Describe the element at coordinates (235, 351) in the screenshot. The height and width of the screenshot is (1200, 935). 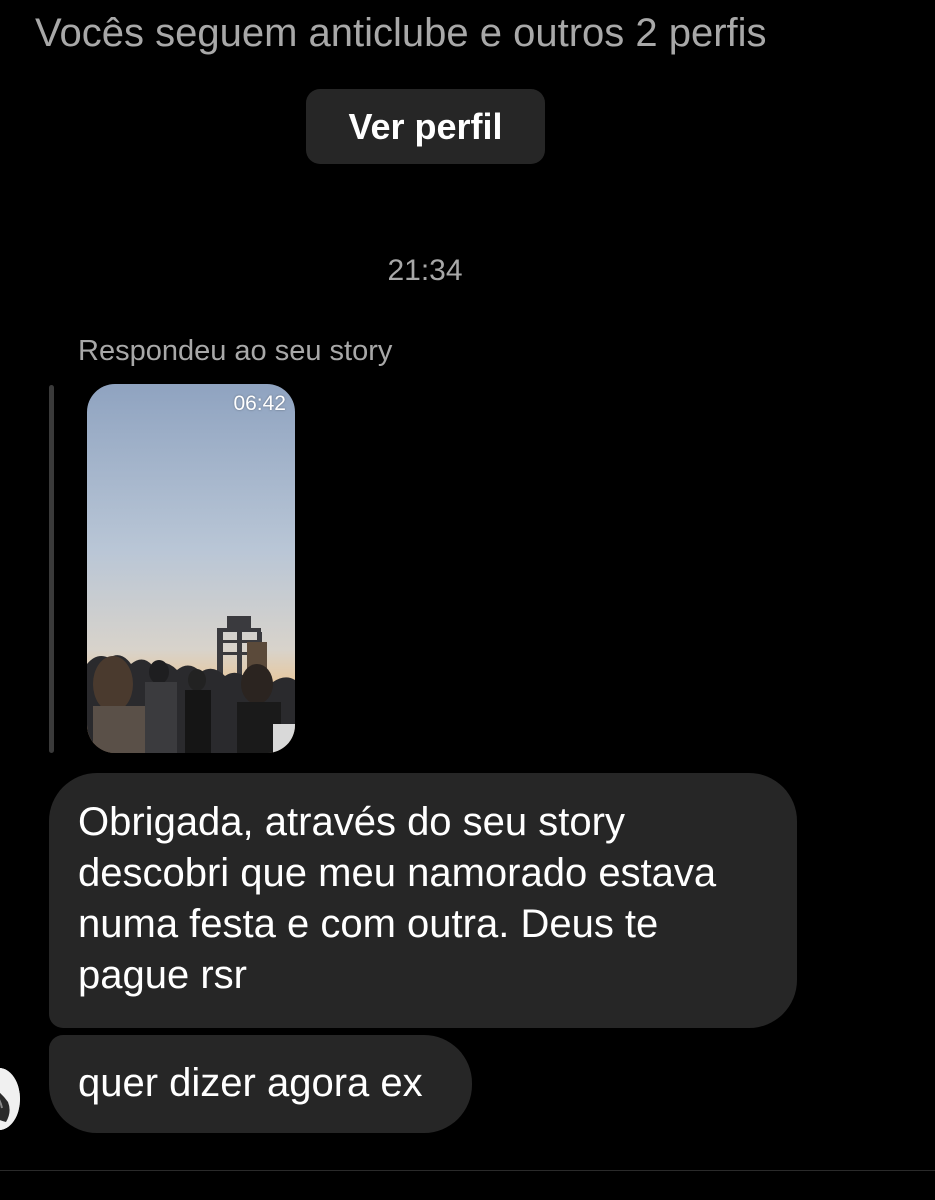
I see `story-reply-caption: Respondeu ao seu story` at that location.